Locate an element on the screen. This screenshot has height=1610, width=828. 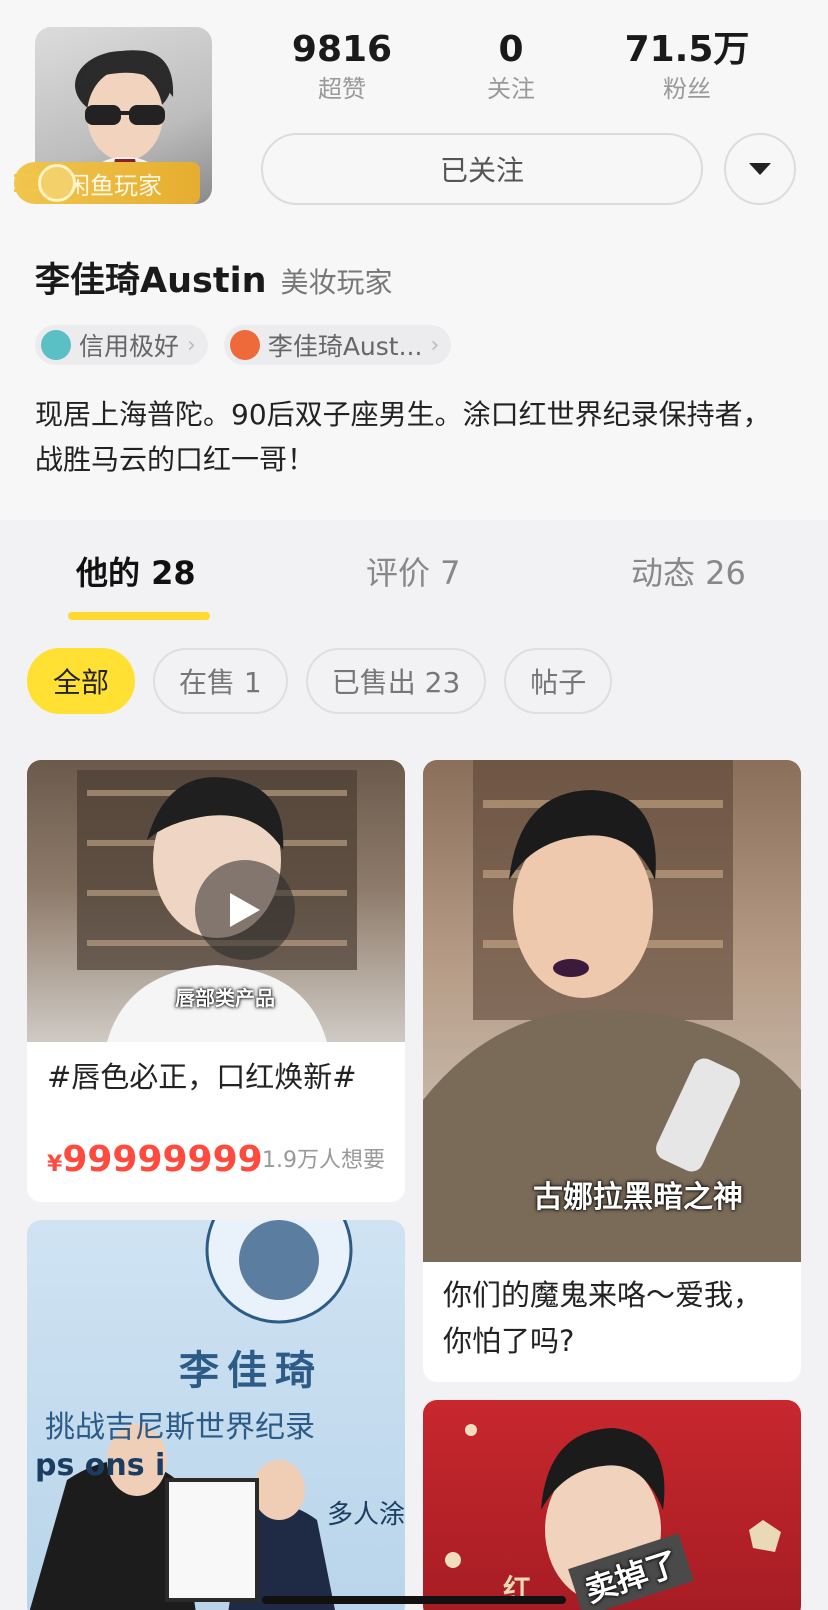
item-image: 红 卖掉了 is located at coordinates (612, 1505).